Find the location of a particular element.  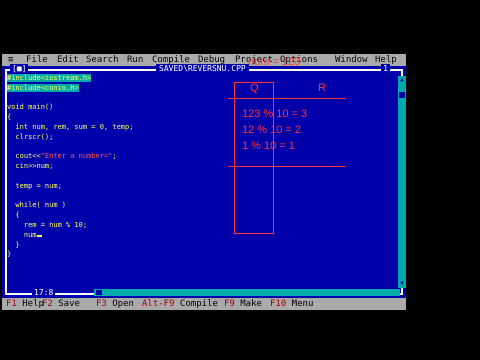

code-line: #include<iostream.h> is located at coordinates (70, 79).